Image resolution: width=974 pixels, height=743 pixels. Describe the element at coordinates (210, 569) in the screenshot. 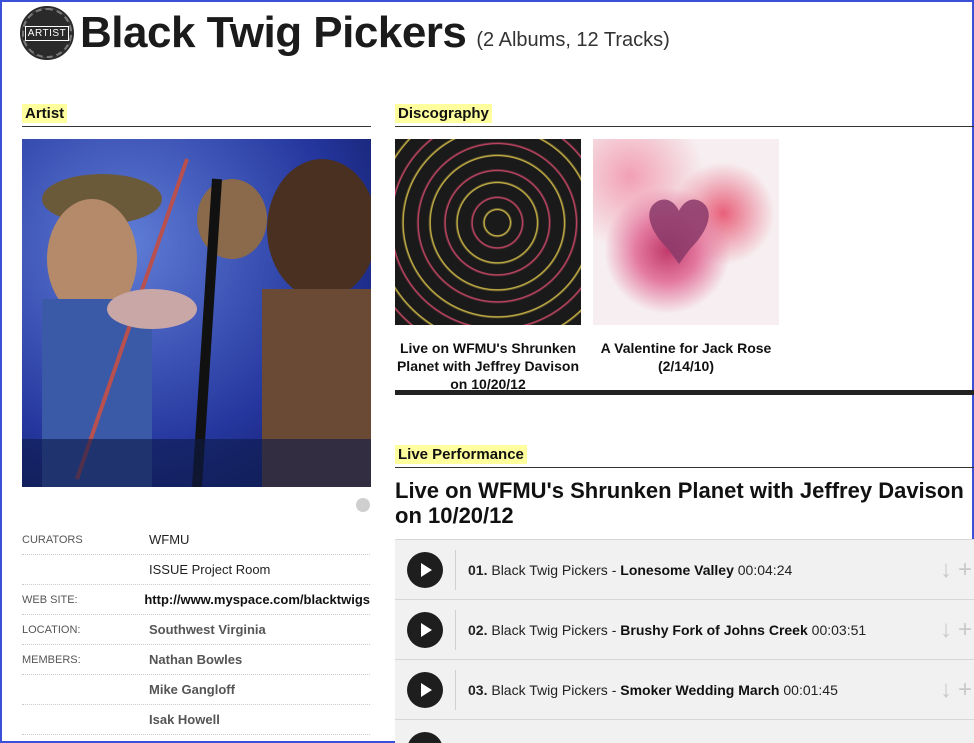

I see `info-value: ISSUE Project Room` at that location.